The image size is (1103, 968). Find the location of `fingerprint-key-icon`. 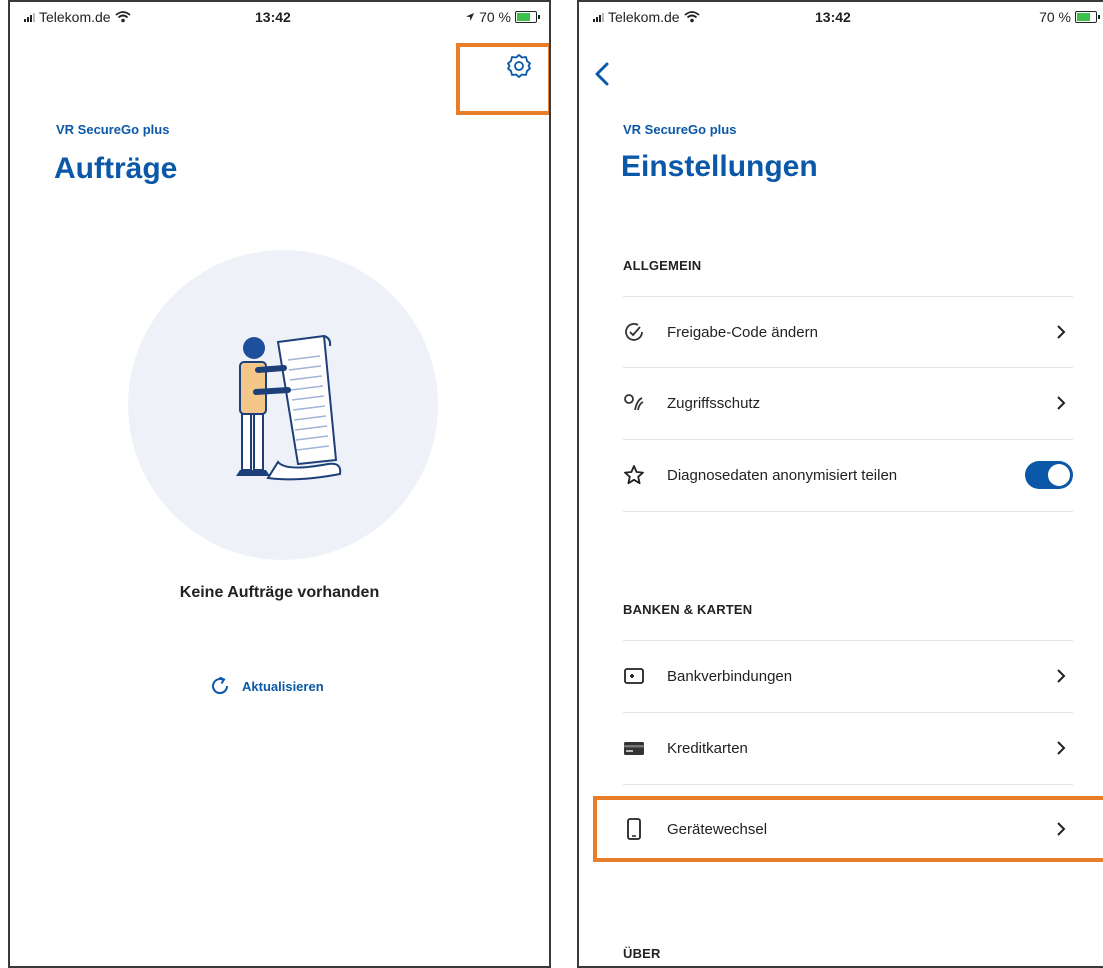

fingerprint-key-icon is located at coordinates (634, 403).